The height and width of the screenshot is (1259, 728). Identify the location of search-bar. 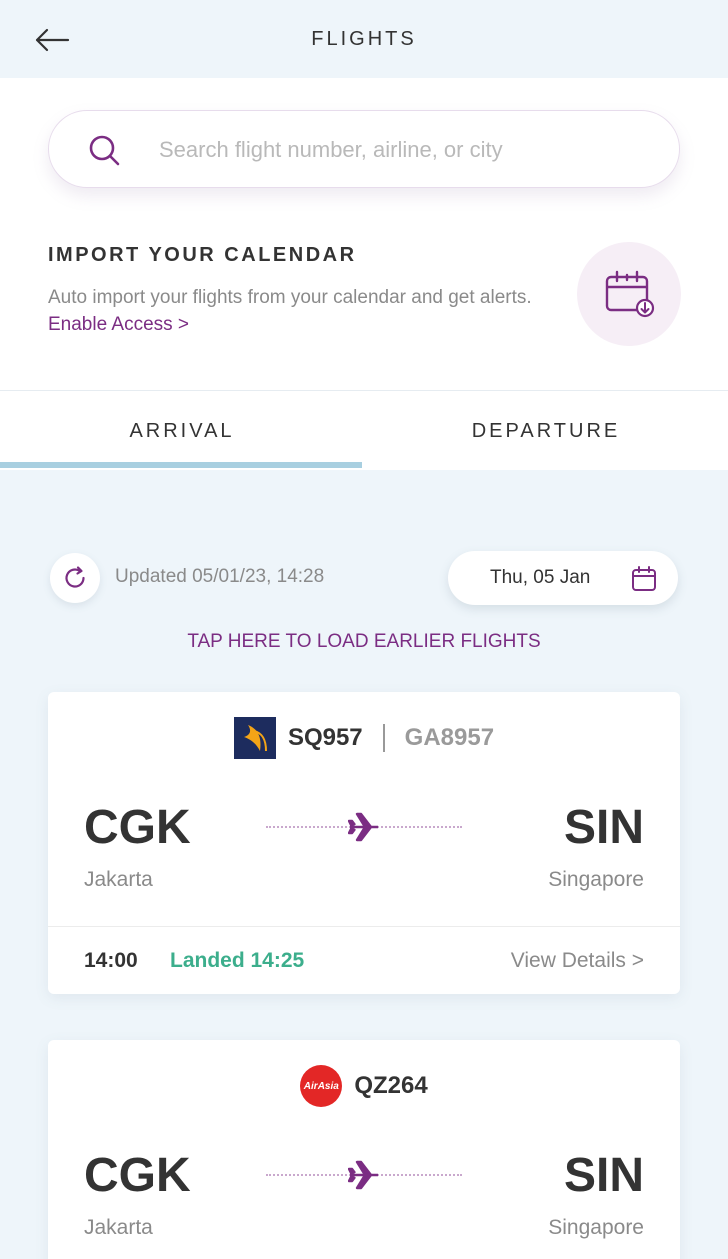
(364, 149).